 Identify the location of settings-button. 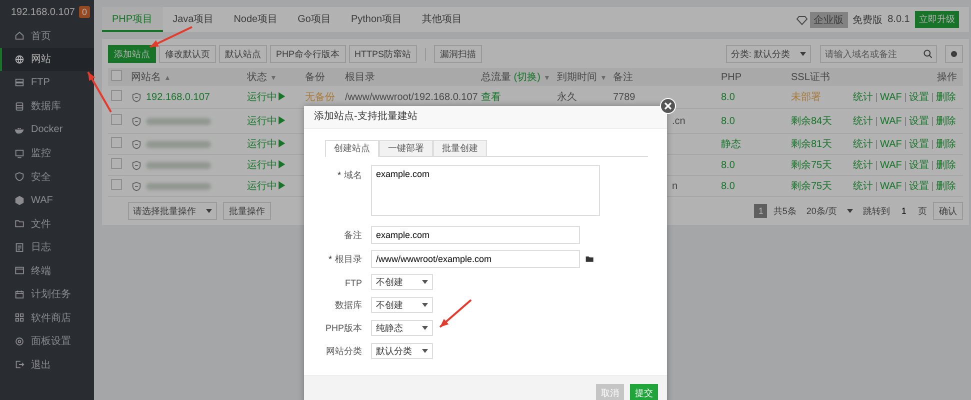
(953, 54).